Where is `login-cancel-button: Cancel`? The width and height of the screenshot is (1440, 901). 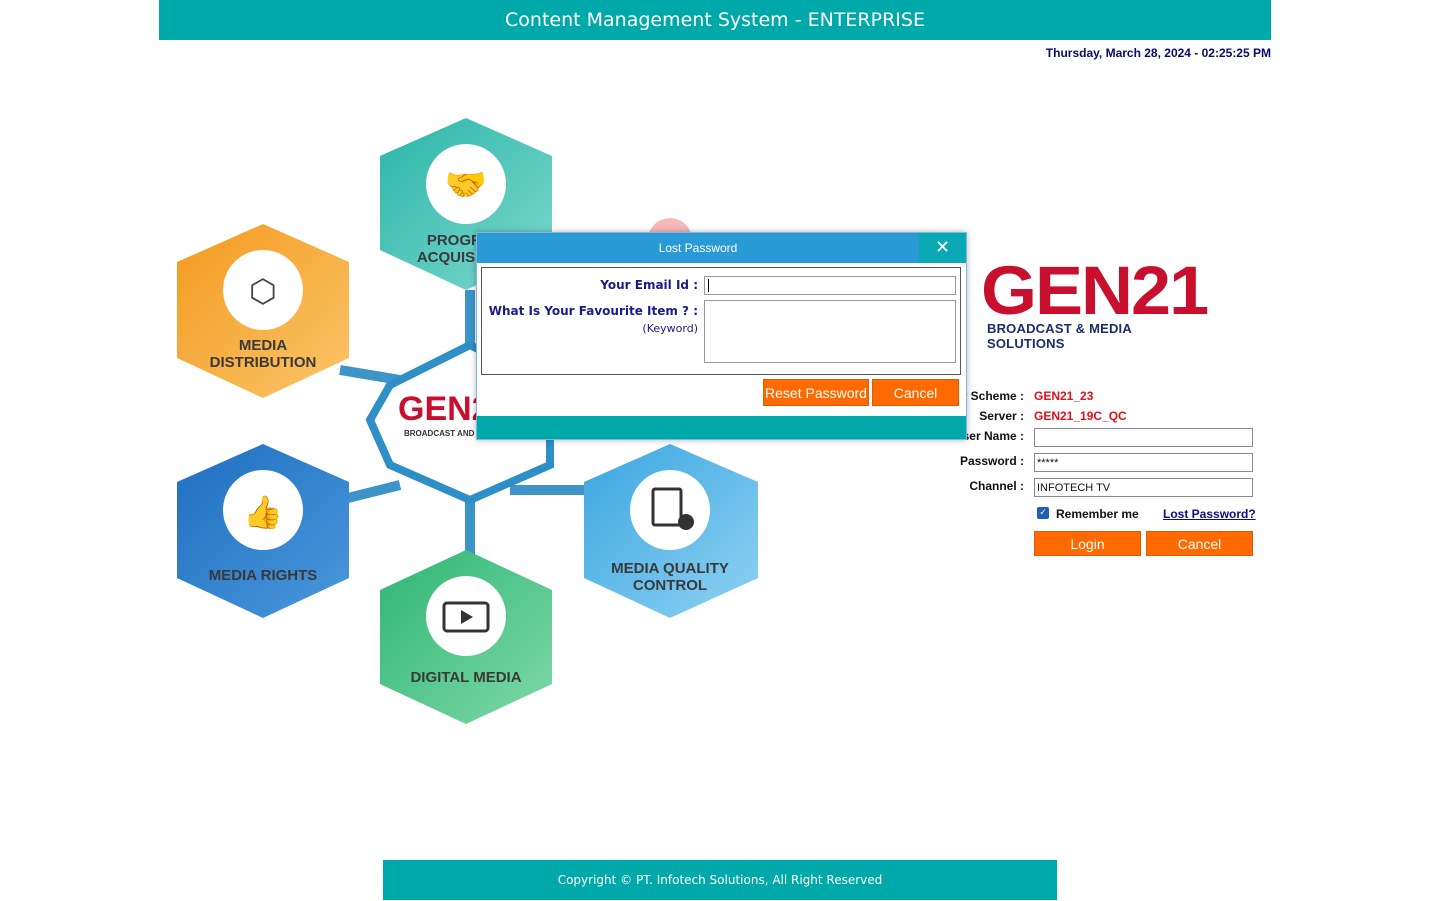
login-cancel-button: Cancel is located at coordinates (1199, 543).